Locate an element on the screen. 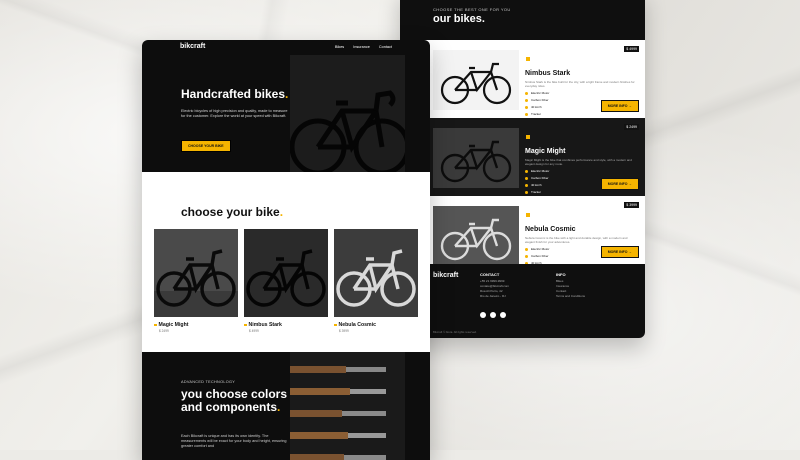  top-navigation: bikcraft Bikes Insurance Contact is located at coordinates (286, 48).